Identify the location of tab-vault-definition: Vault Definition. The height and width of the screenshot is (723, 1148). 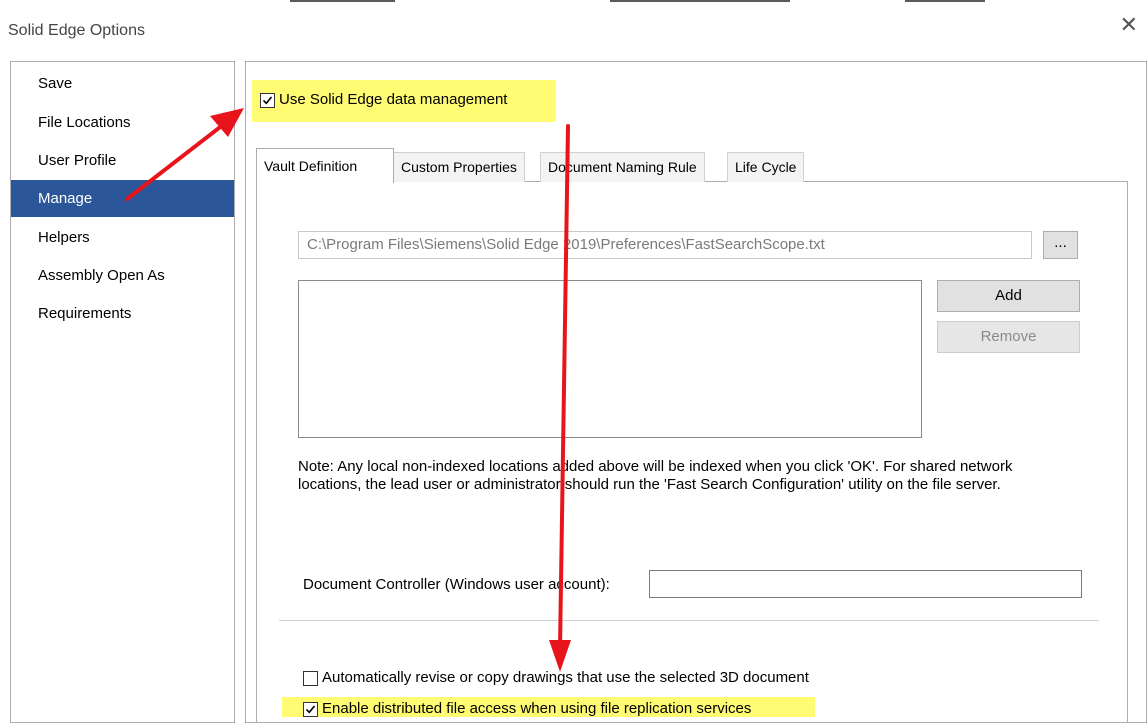
(325, 165).